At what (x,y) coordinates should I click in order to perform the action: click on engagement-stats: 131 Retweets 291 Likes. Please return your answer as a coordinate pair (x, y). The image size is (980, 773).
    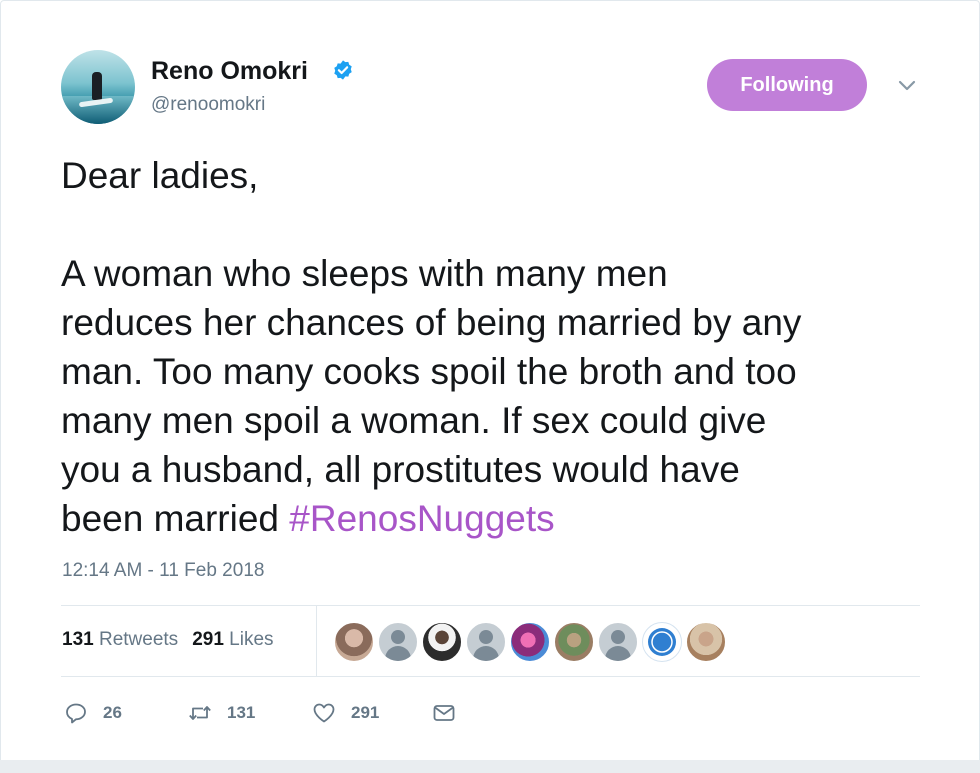
    Looking at the image, I should click on (168, 640).